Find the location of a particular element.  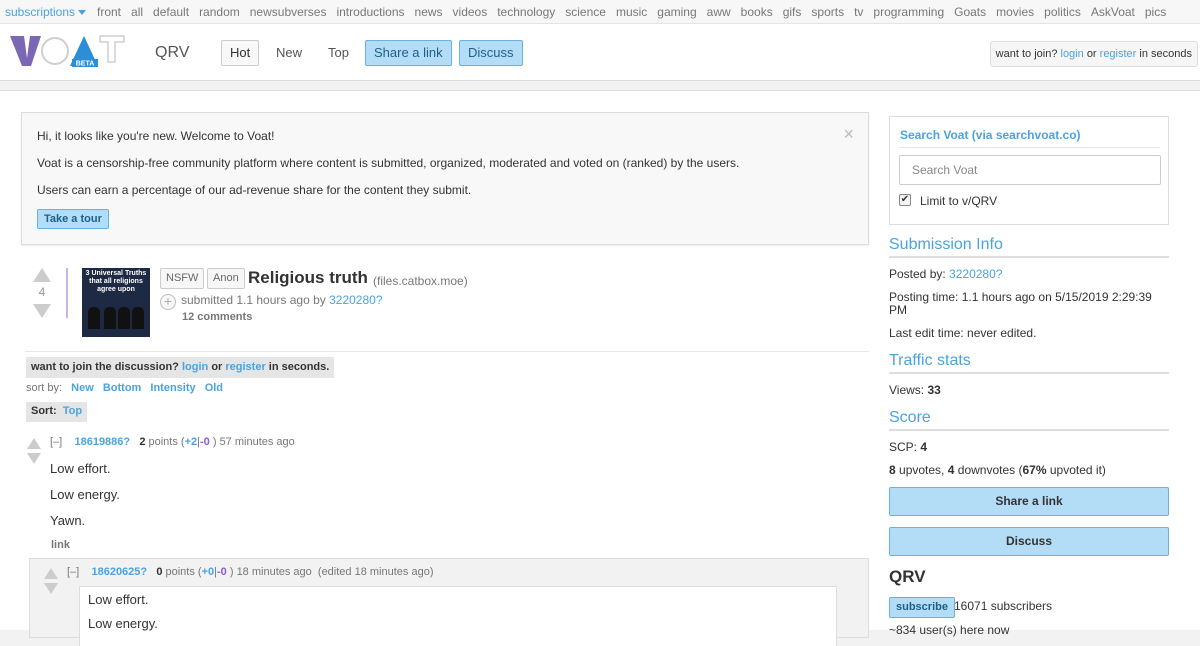

nav-link: newsubverses is located at coordinates (288, 12).